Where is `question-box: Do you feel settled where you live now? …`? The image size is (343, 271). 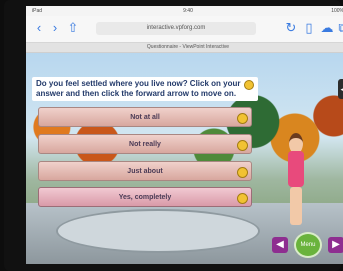 question-box: Do you feel settled where you live now? … is located at coordinates (145, 89).